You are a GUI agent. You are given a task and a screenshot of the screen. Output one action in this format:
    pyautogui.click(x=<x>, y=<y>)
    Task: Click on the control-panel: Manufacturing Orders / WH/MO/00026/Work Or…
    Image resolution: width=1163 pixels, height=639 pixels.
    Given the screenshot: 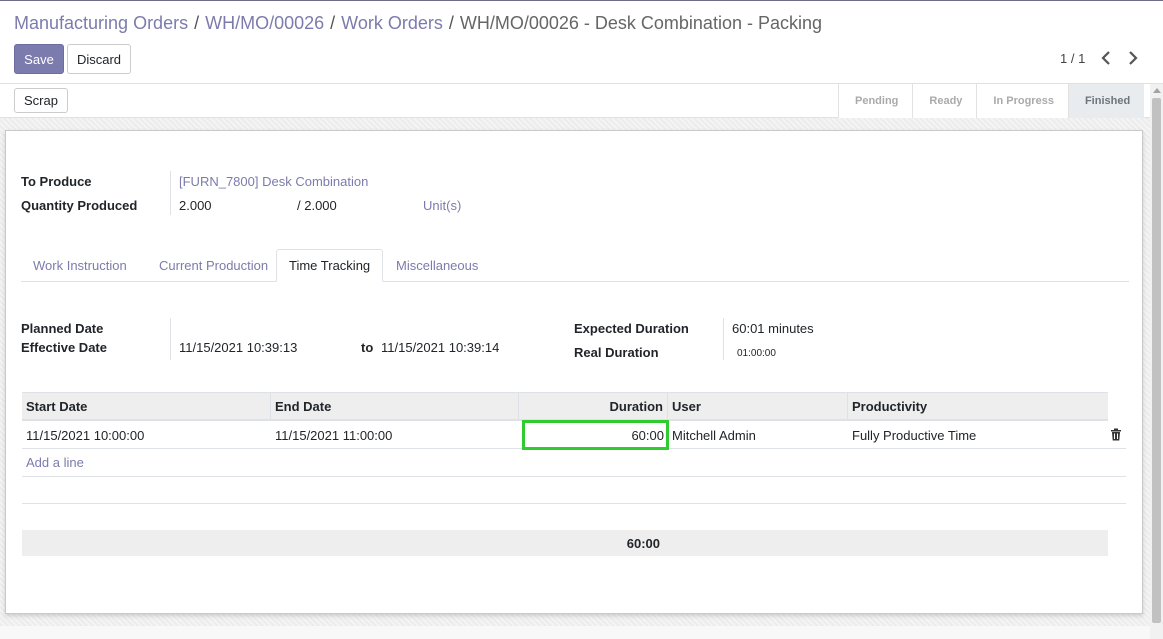 What is the action you would take?
    pyautogui.click(x=581, y=42)
    